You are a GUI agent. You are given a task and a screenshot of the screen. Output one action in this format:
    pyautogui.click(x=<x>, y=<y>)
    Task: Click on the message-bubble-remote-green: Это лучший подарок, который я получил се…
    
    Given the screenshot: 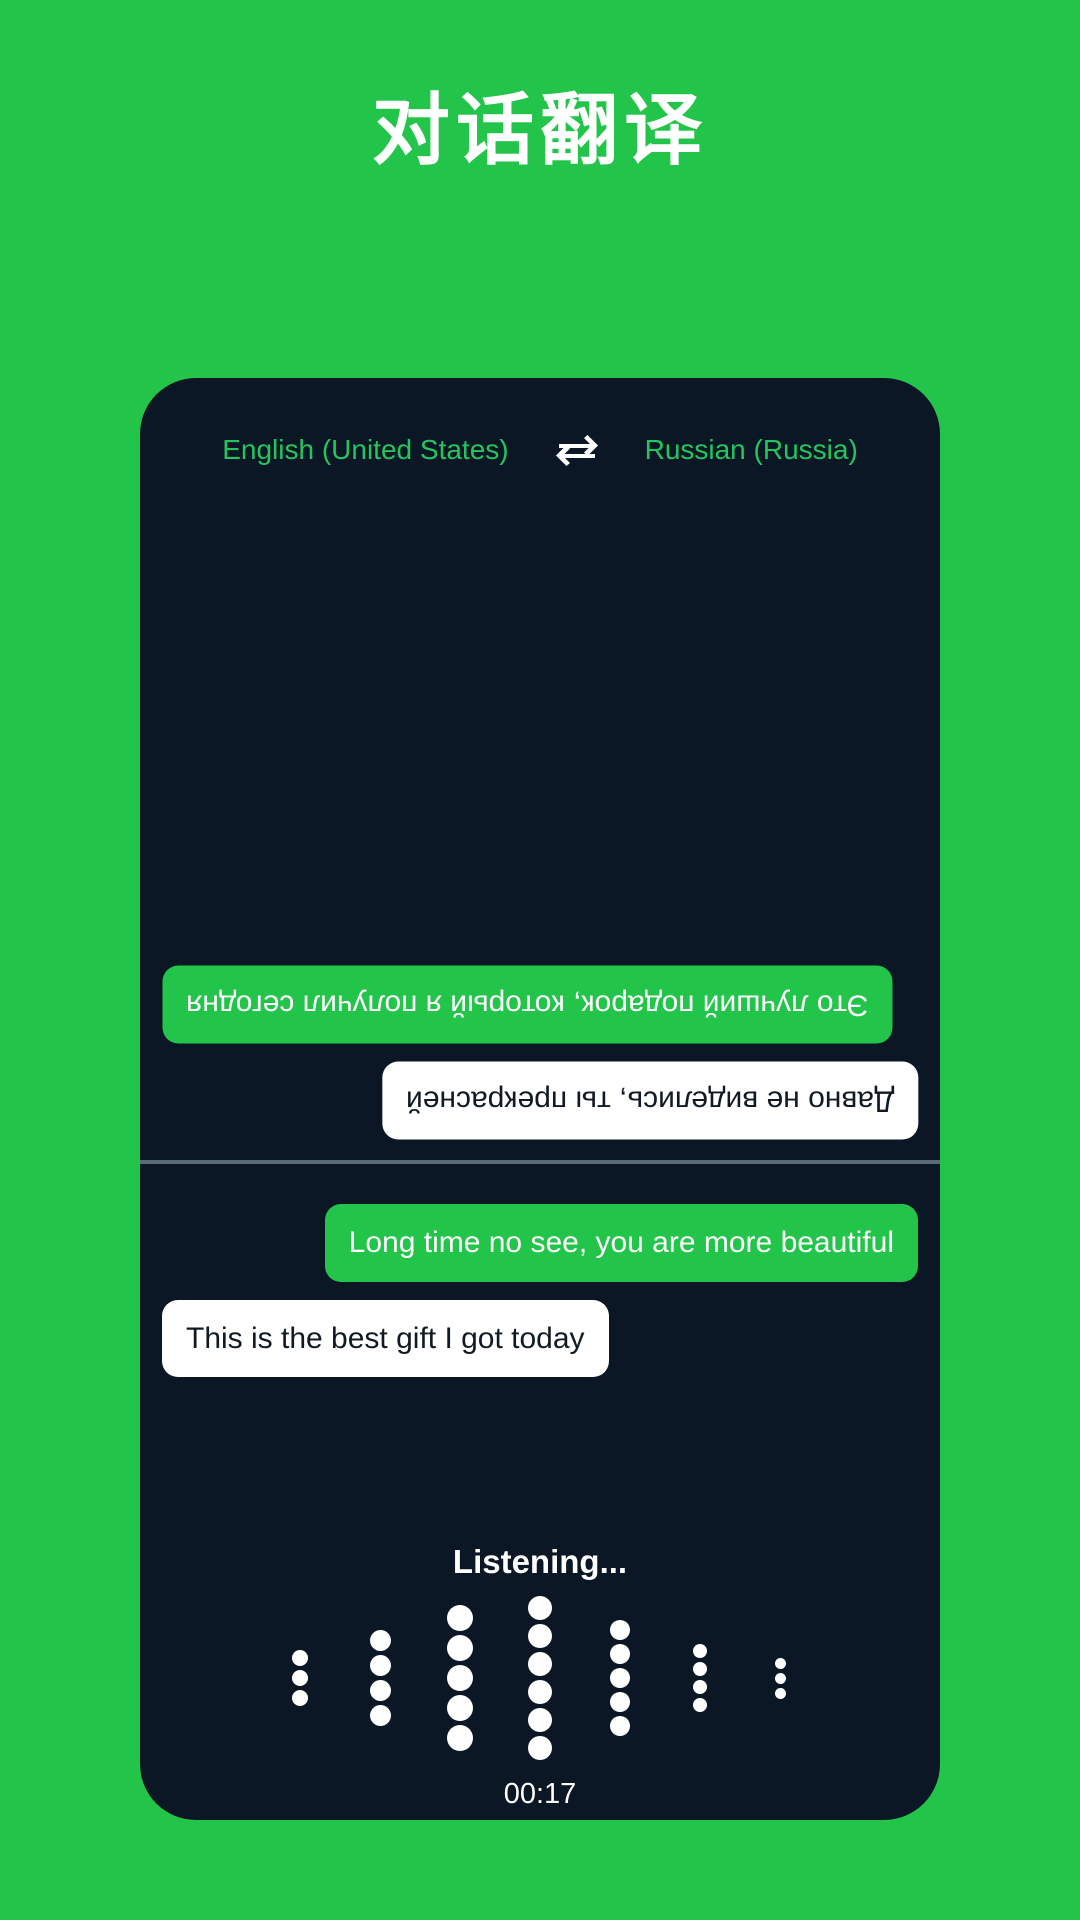 What is the action you would take?
    pyautogui.click(x=527, y=1005)
    